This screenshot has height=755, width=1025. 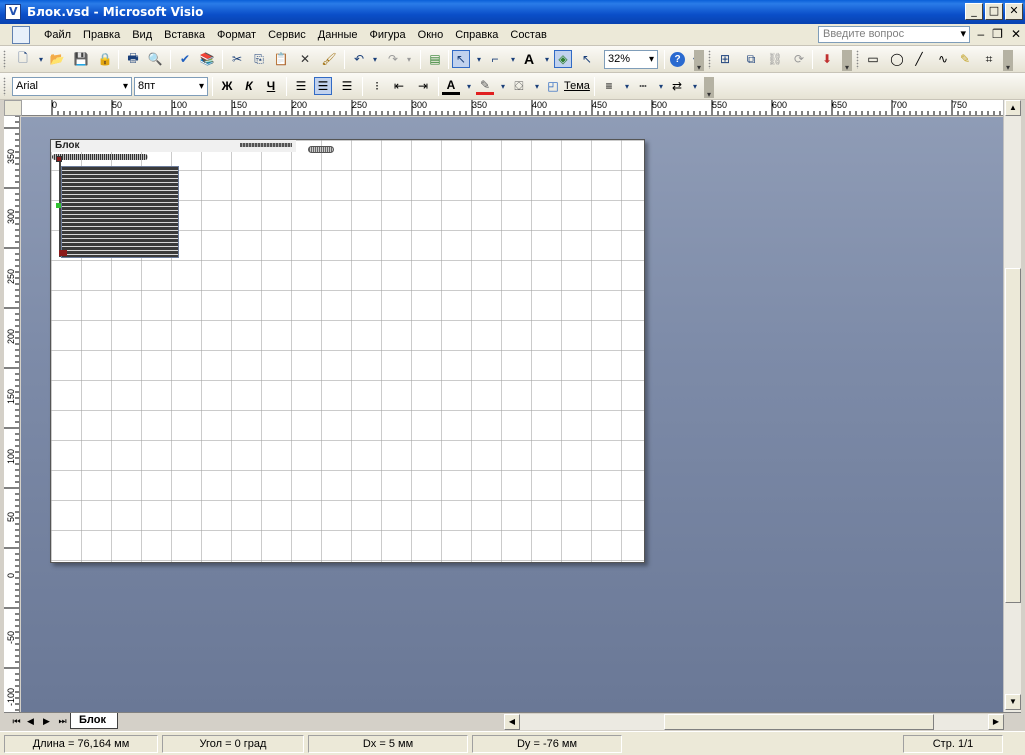 I want to click on toolbar-options-4-icon: ▾, so click(x=709, y=88).